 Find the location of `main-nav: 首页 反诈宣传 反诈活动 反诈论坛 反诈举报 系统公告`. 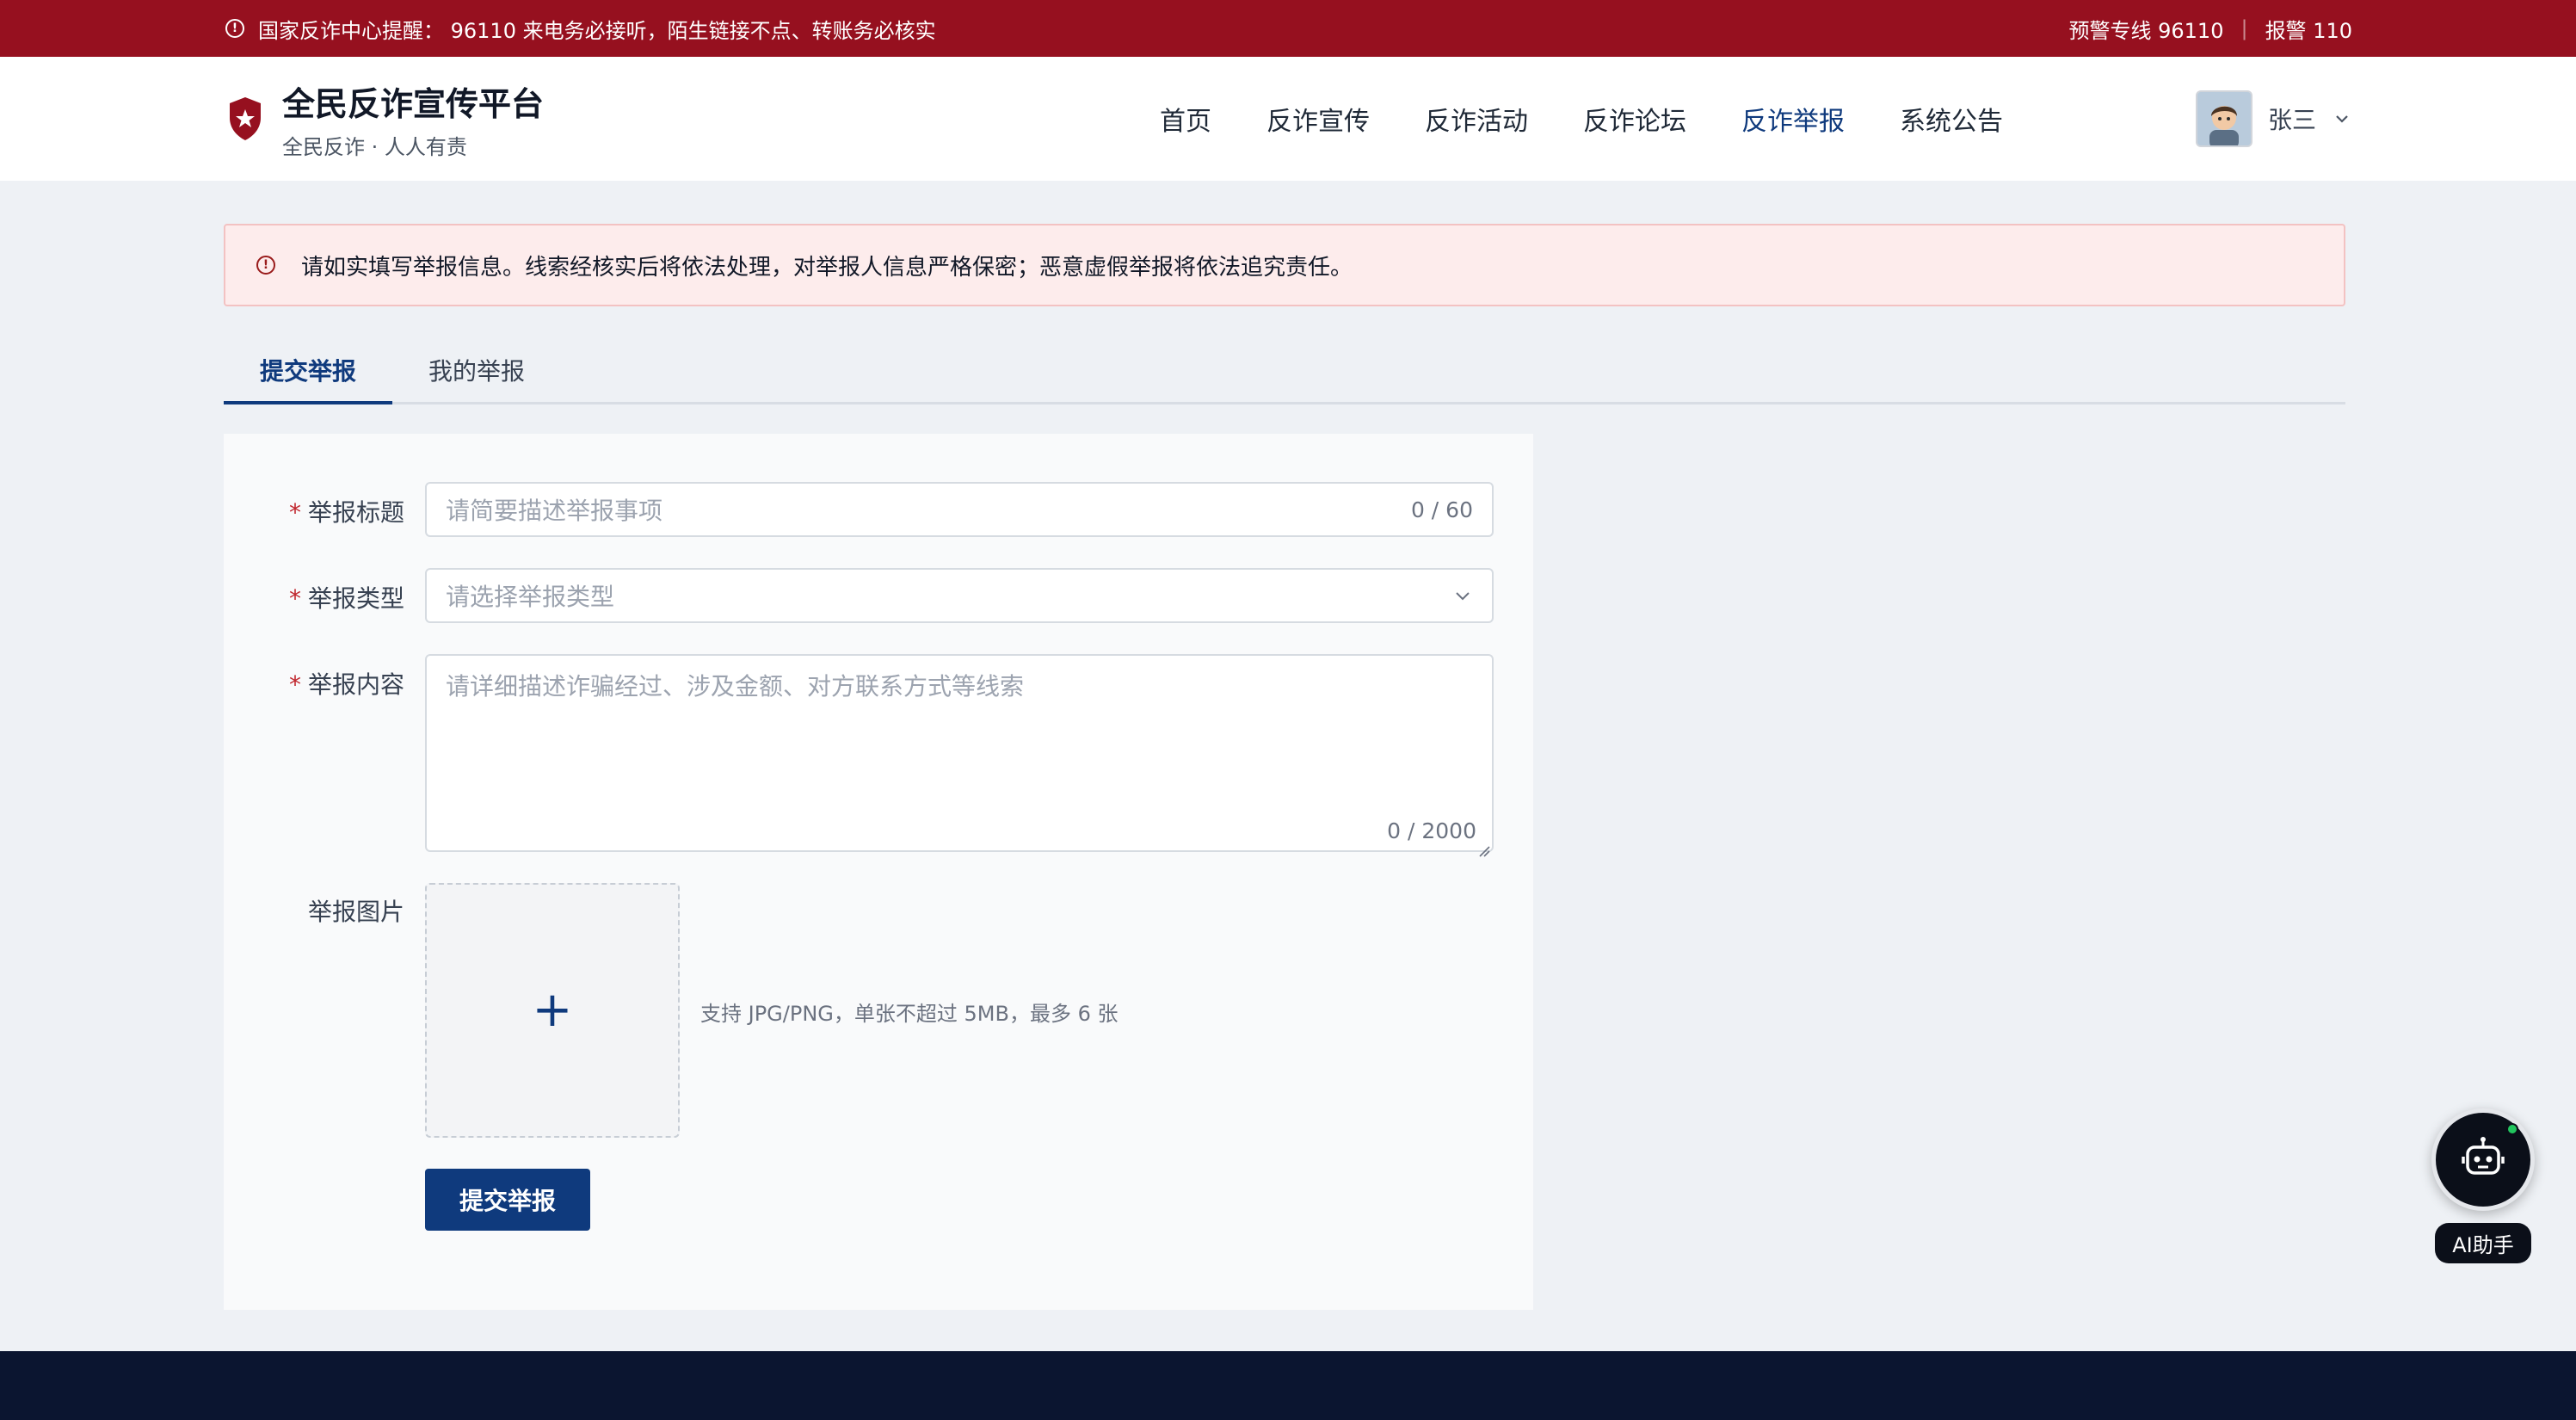

main-nav: 首页 反诈宣传 反诈活动 反诈论坛 反诈举报 系统公告 is located at coordinates (1582, 119).